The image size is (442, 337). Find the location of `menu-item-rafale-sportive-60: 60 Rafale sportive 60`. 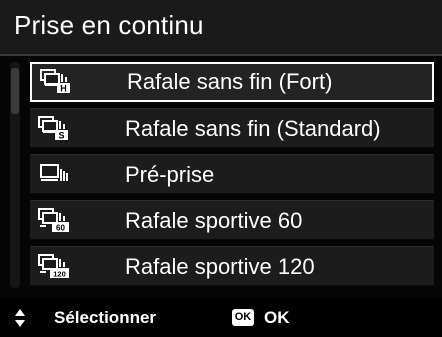

menu-item-rafale-sportive-60: 60 Rafale sportive 60 is located at coordinates (232, 220).